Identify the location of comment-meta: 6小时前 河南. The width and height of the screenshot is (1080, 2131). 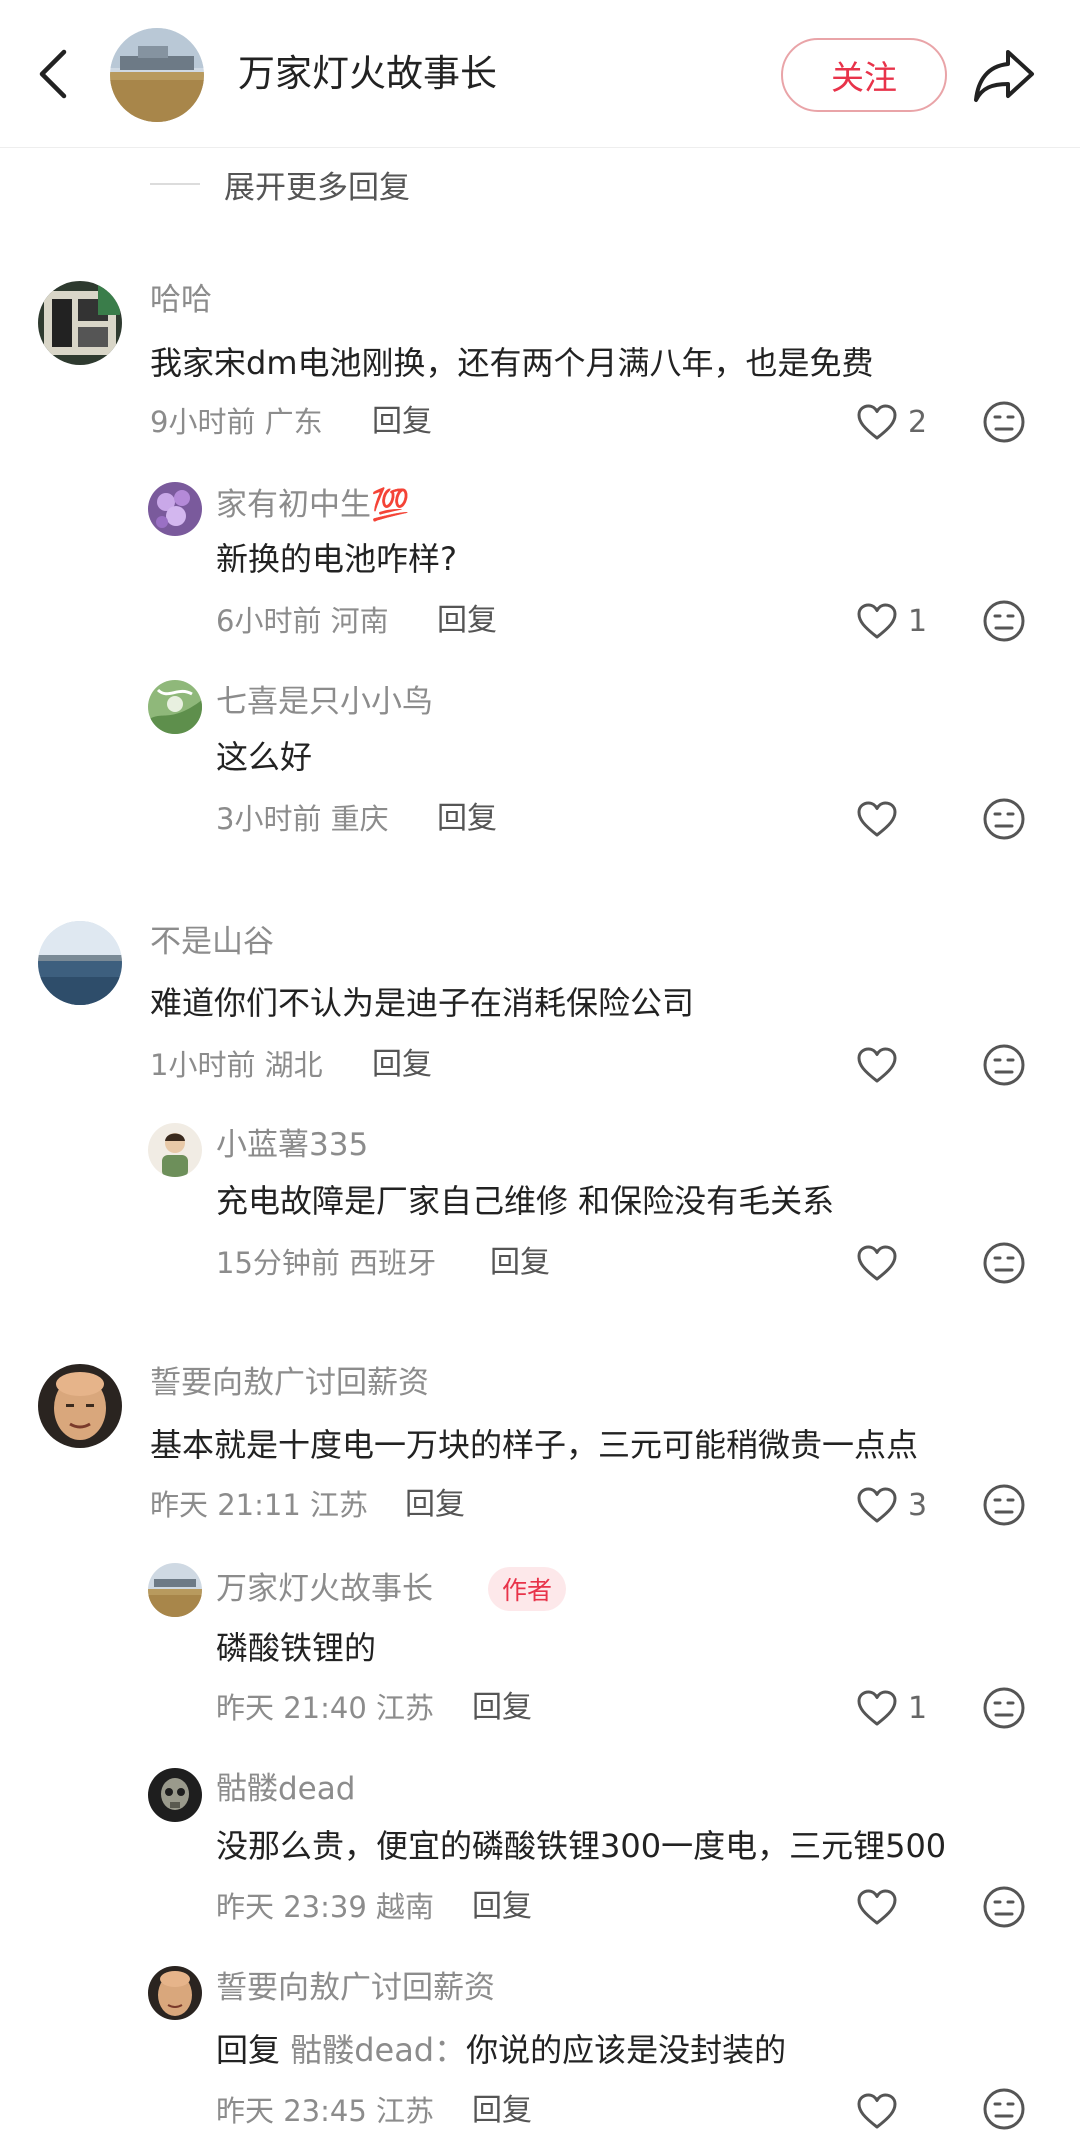
(302, 621).